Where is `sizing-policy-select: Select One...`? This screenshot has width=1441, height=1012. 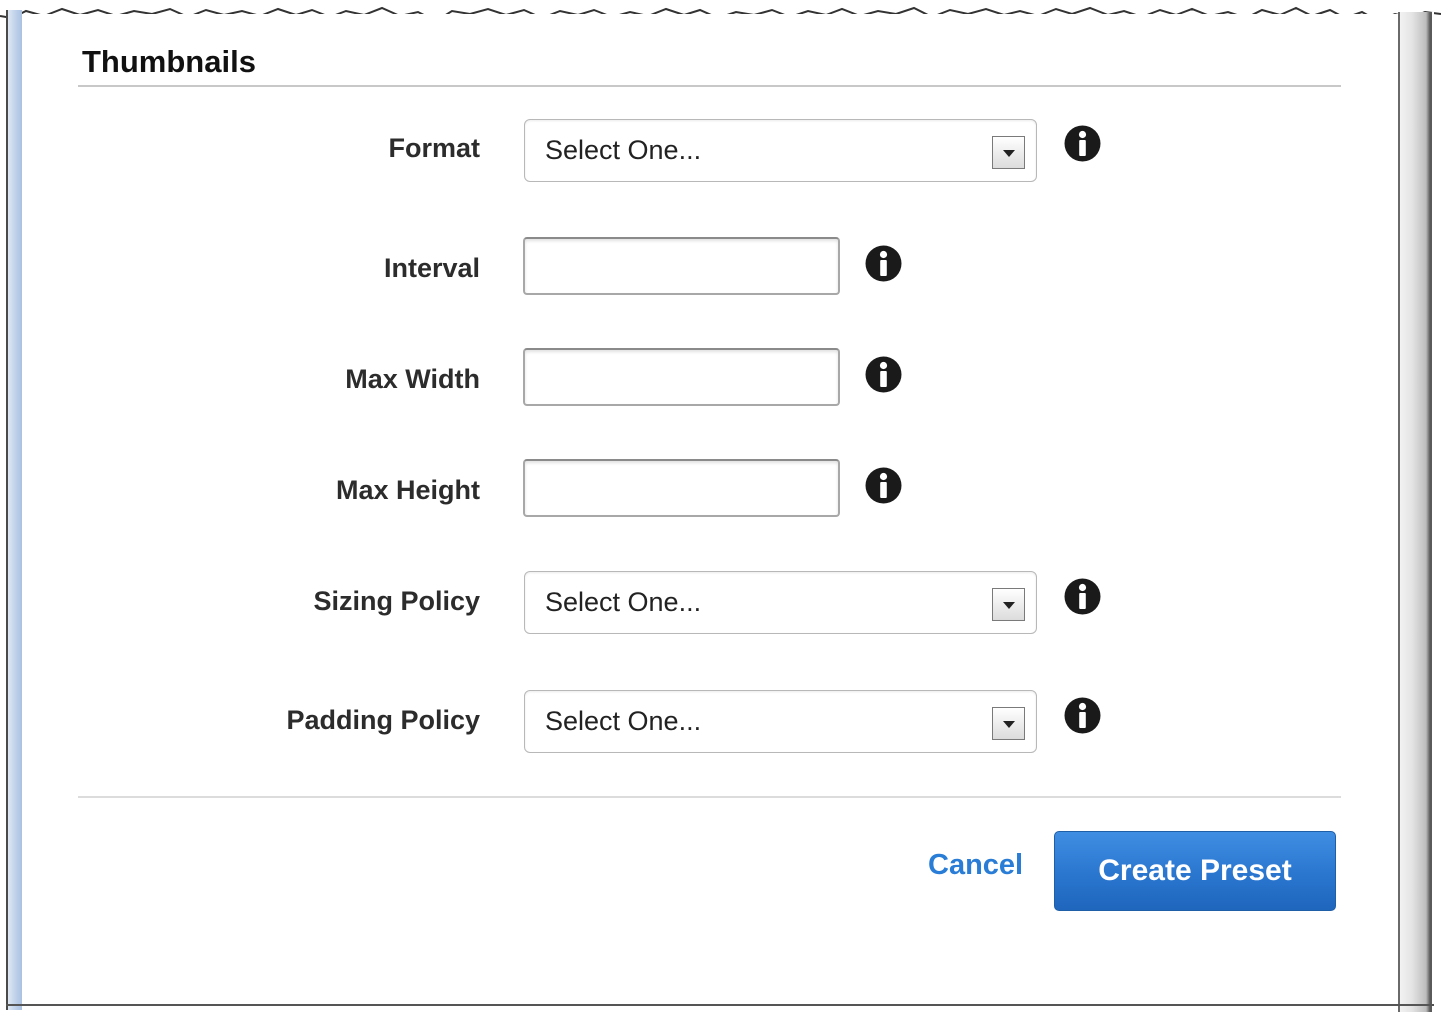
sizing-policy-select: Select One... is located at coordinates (780, 602).